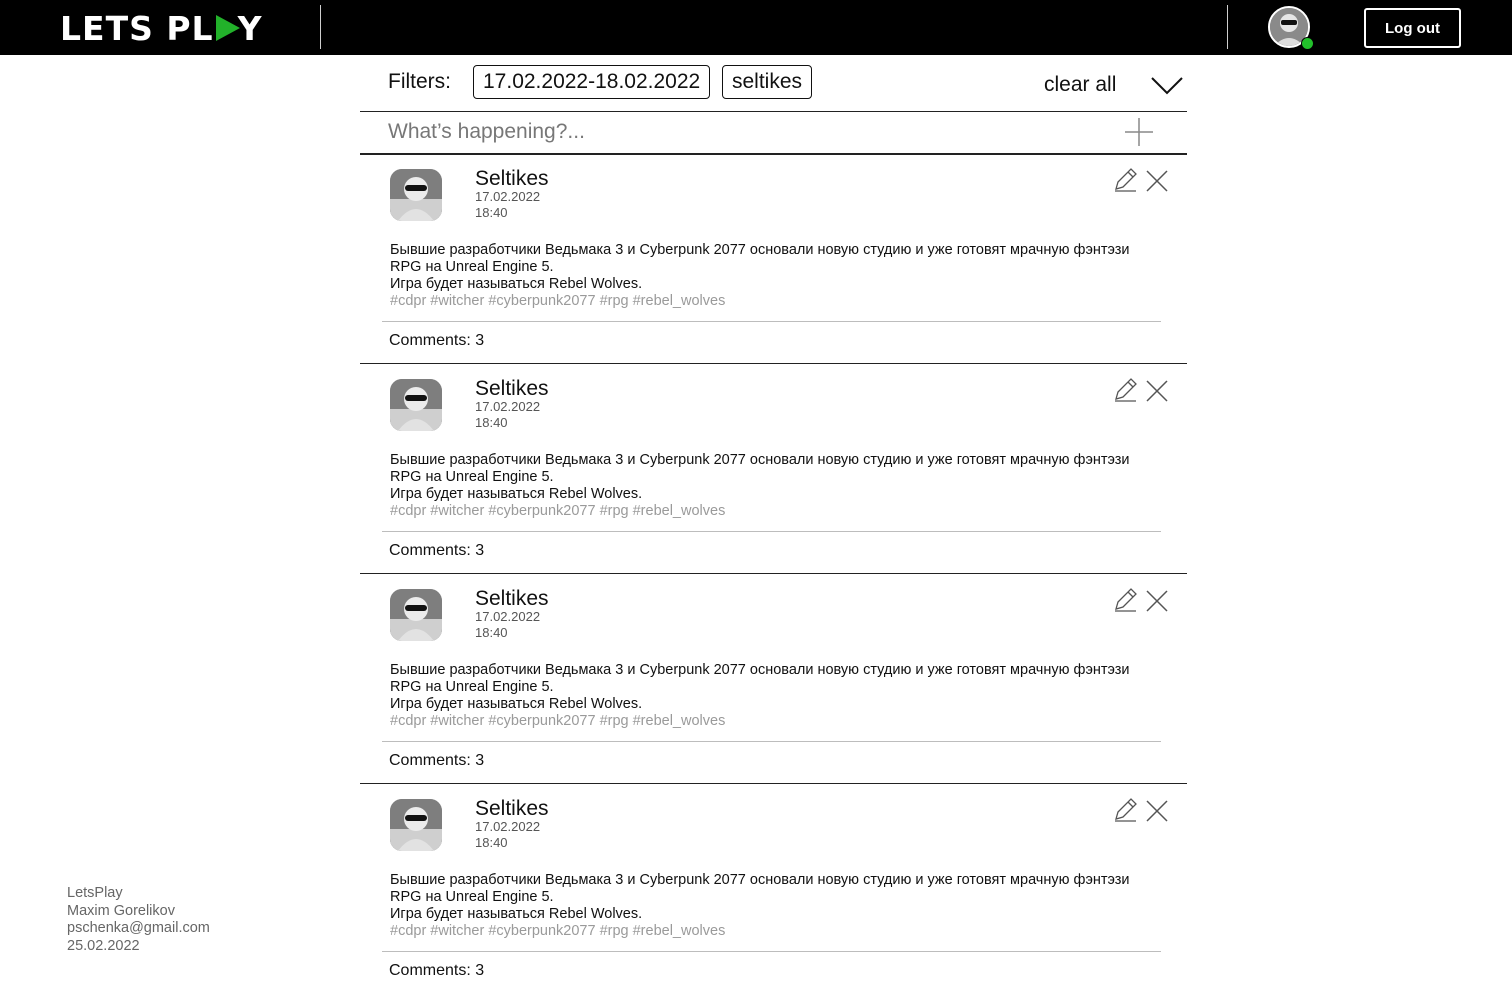 This screenshot has height=982, width=1512. Describe the element at coordinates (592, 82) in the screenshot. I see `filter-chip-date: 17.02.2022-18.02.2022` at that location.